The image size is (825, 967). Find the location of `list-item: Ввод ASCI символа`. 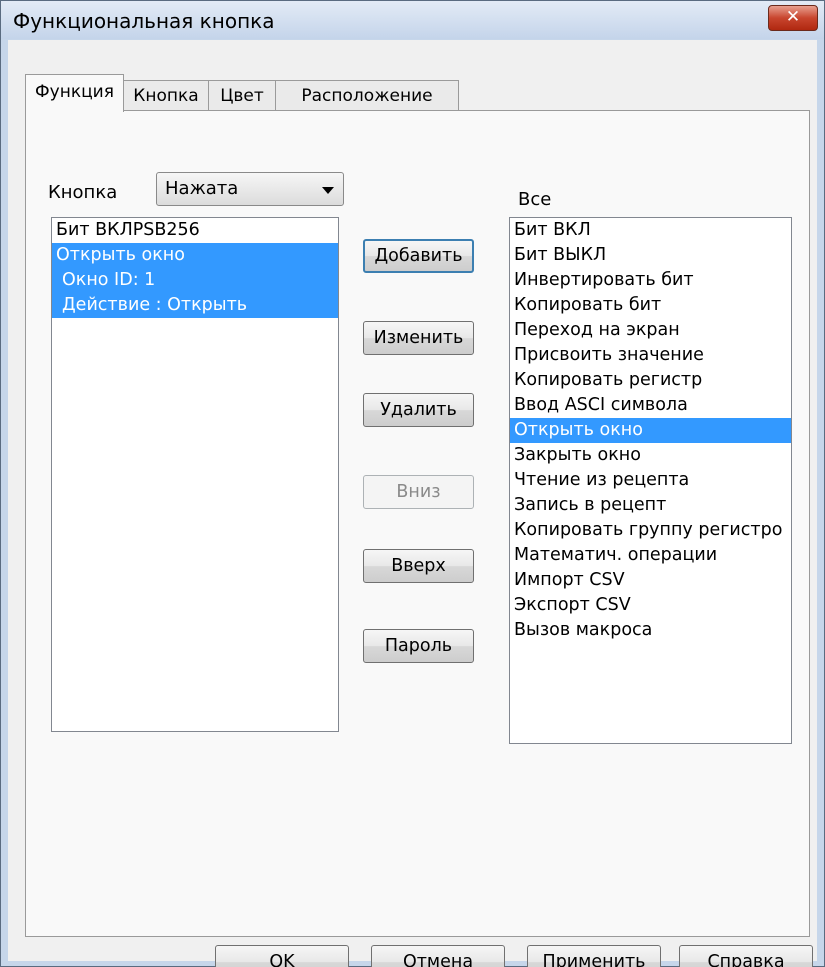

list-item: Ввод ASCI символа is located at coordinates (650, 405).